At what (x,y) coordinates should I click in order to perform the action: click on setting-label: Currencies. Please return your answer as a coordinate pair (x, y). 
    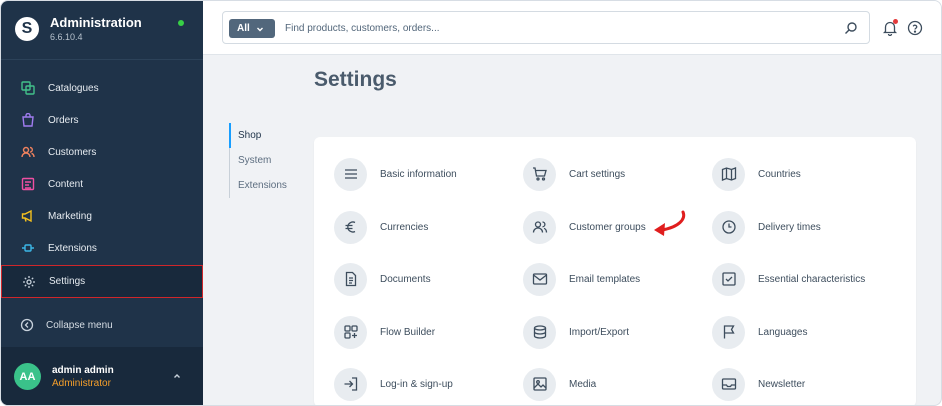
    Looking at the image, I should click on (404, 227).